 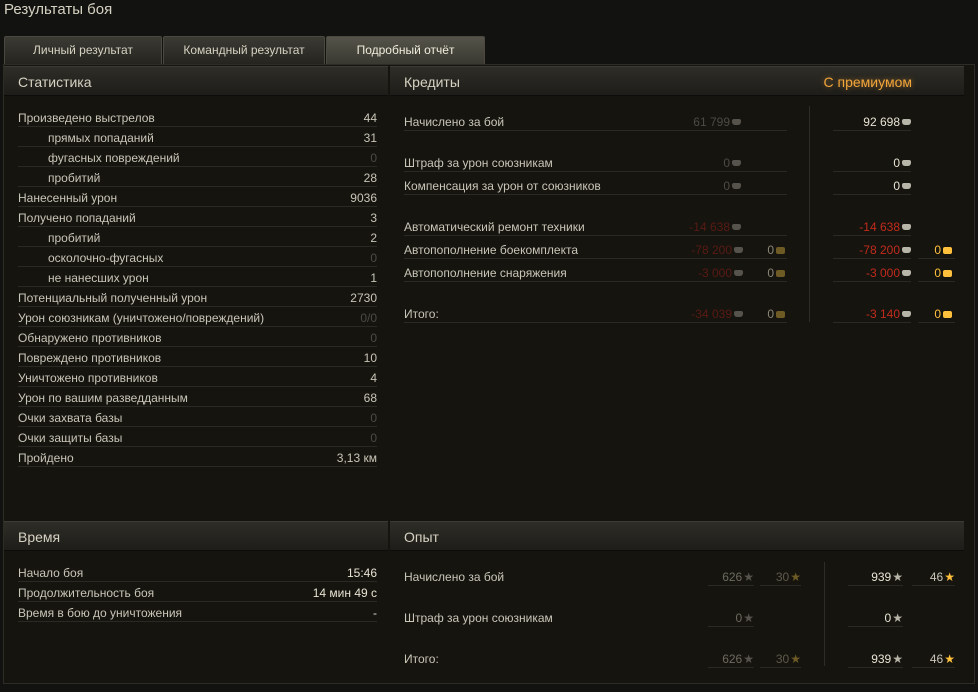 I want to click on time-label: Время в бою до уничтожения, so click(x=100, y=613).